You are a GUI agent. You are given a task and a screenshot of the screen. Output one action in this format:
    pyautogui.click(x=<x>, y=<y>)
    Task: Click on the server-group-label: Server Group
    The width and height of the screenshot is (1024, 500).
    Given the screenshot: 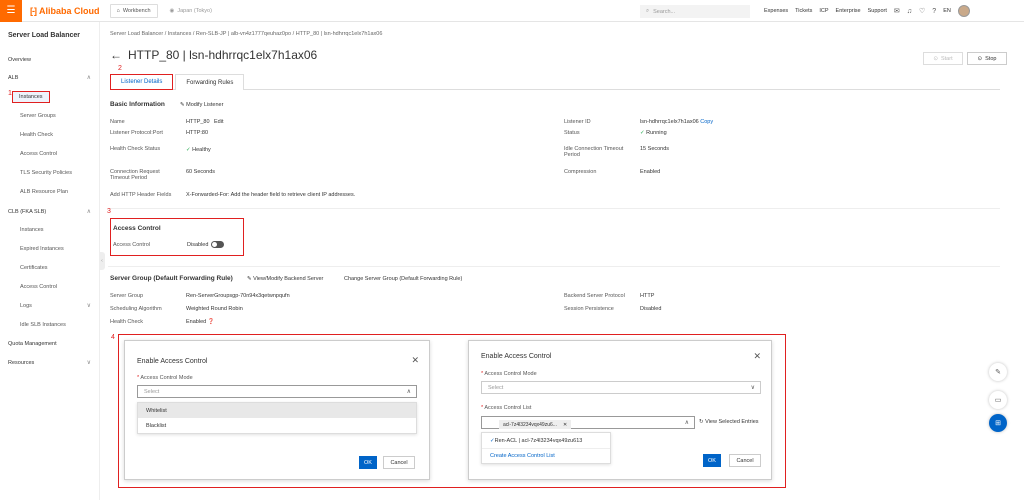 What is the action you would take?
    pyautogui.click(x=127, y=296)
    